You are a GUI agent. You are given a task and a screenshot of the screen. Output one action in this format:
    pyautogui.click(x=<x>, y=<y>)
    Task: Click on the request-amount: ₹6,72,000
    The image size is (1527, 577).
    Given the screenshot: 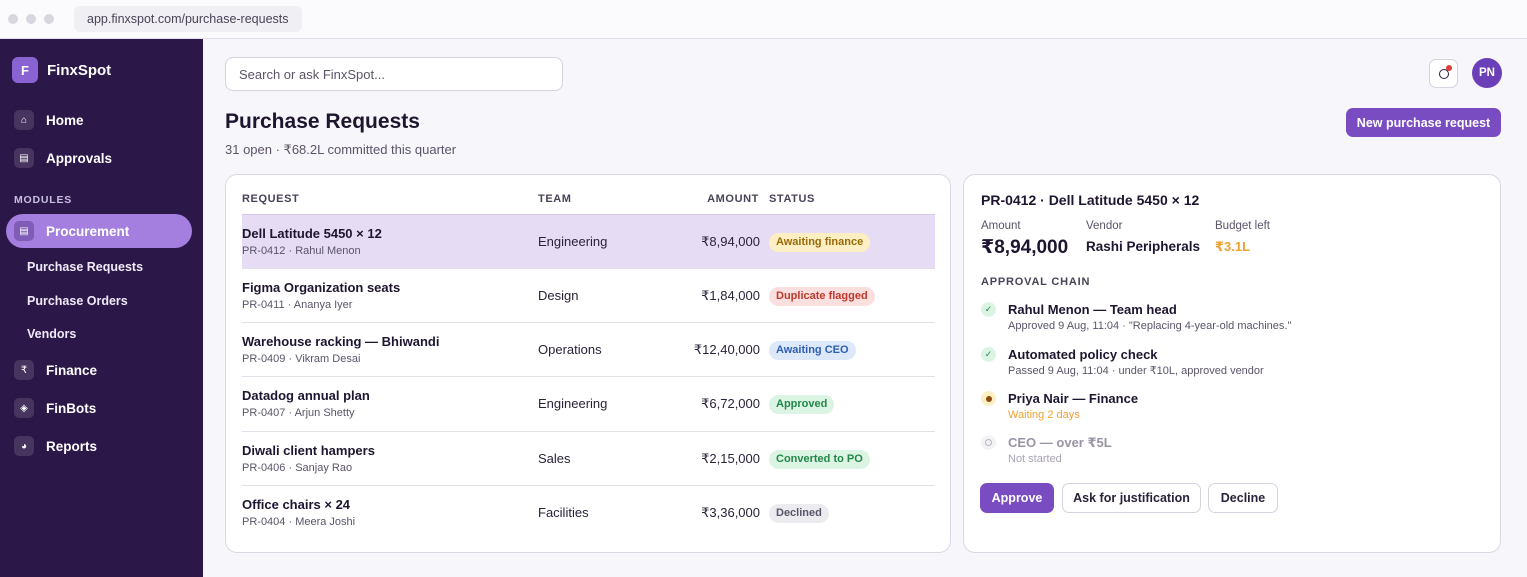 What is the action you would take?
    pyautogui.click(x=730, y=403)
    